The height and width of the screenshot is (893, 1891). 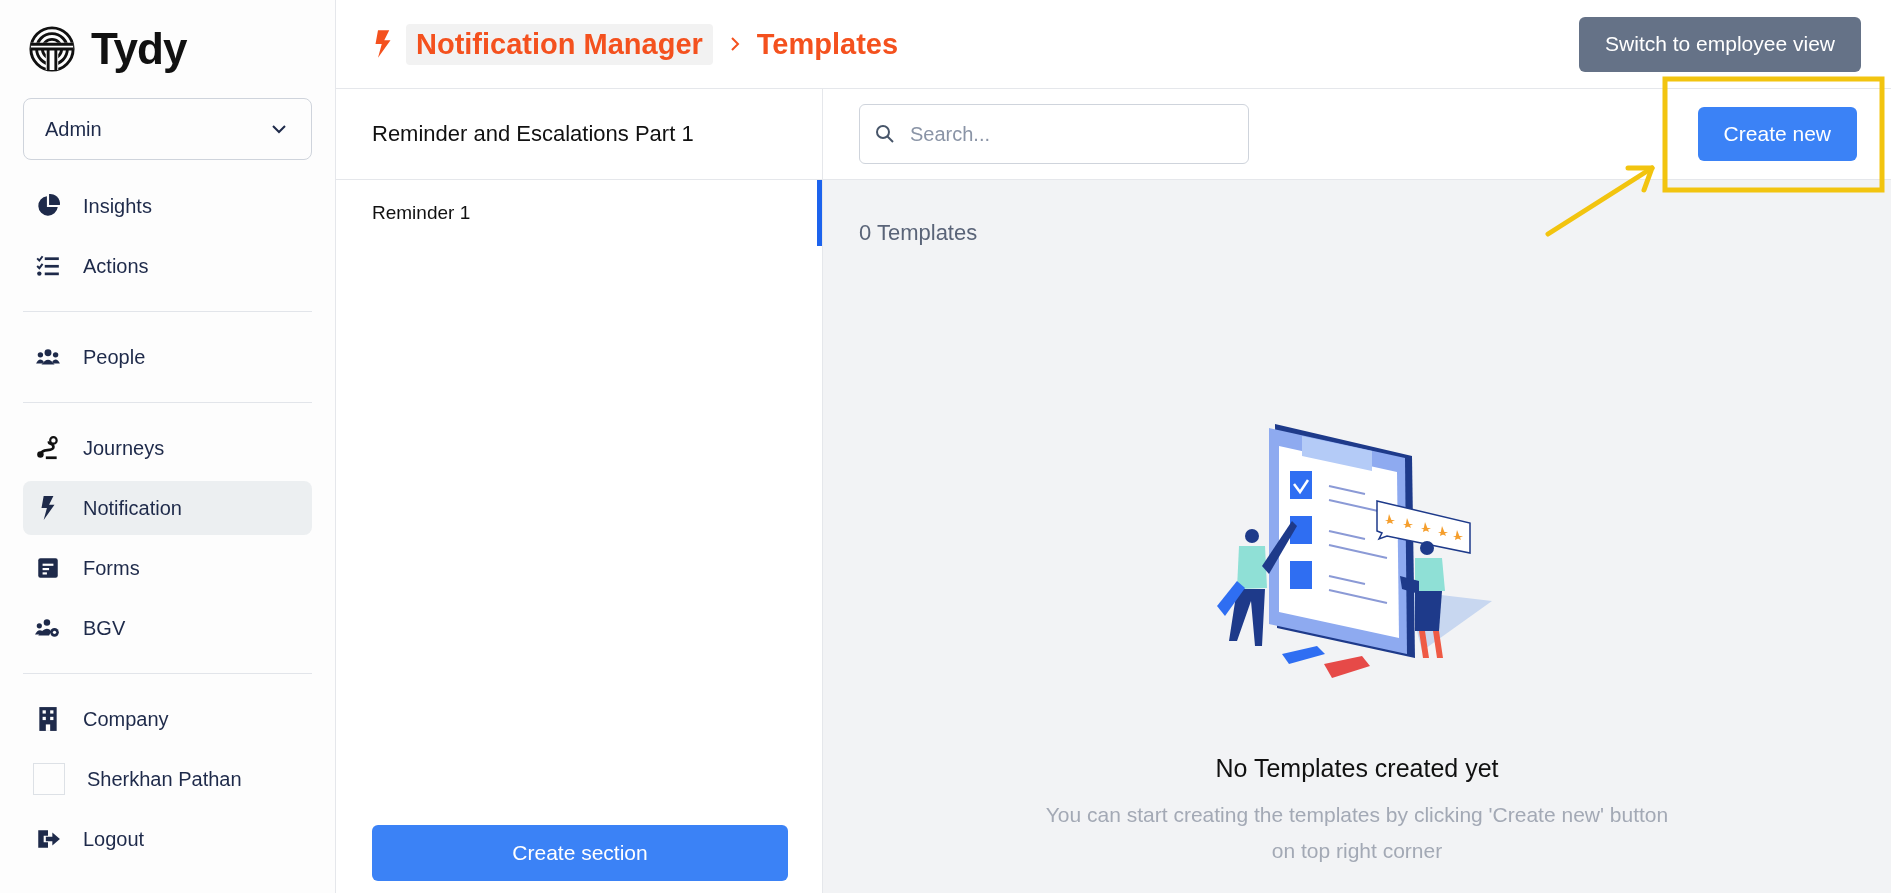 What do you see at coordinates (279, 129) in the screenshot?
I see `chevron-down-icon` at bounding box center [279, 129].